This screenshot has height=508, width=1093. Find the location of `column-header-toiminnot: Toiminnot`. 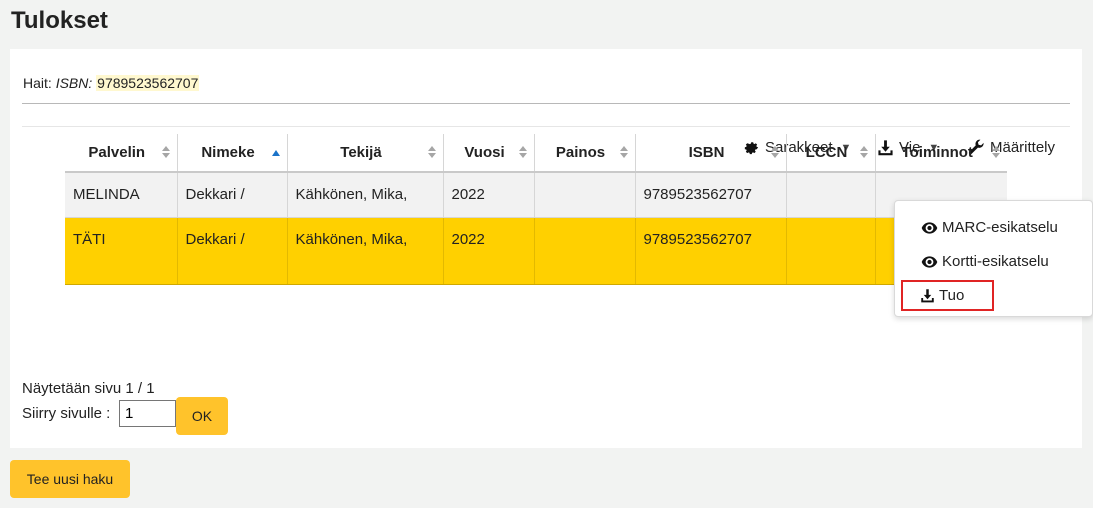

column-header-toiminnot: Toiminnot is located at coordinates (940, 153).